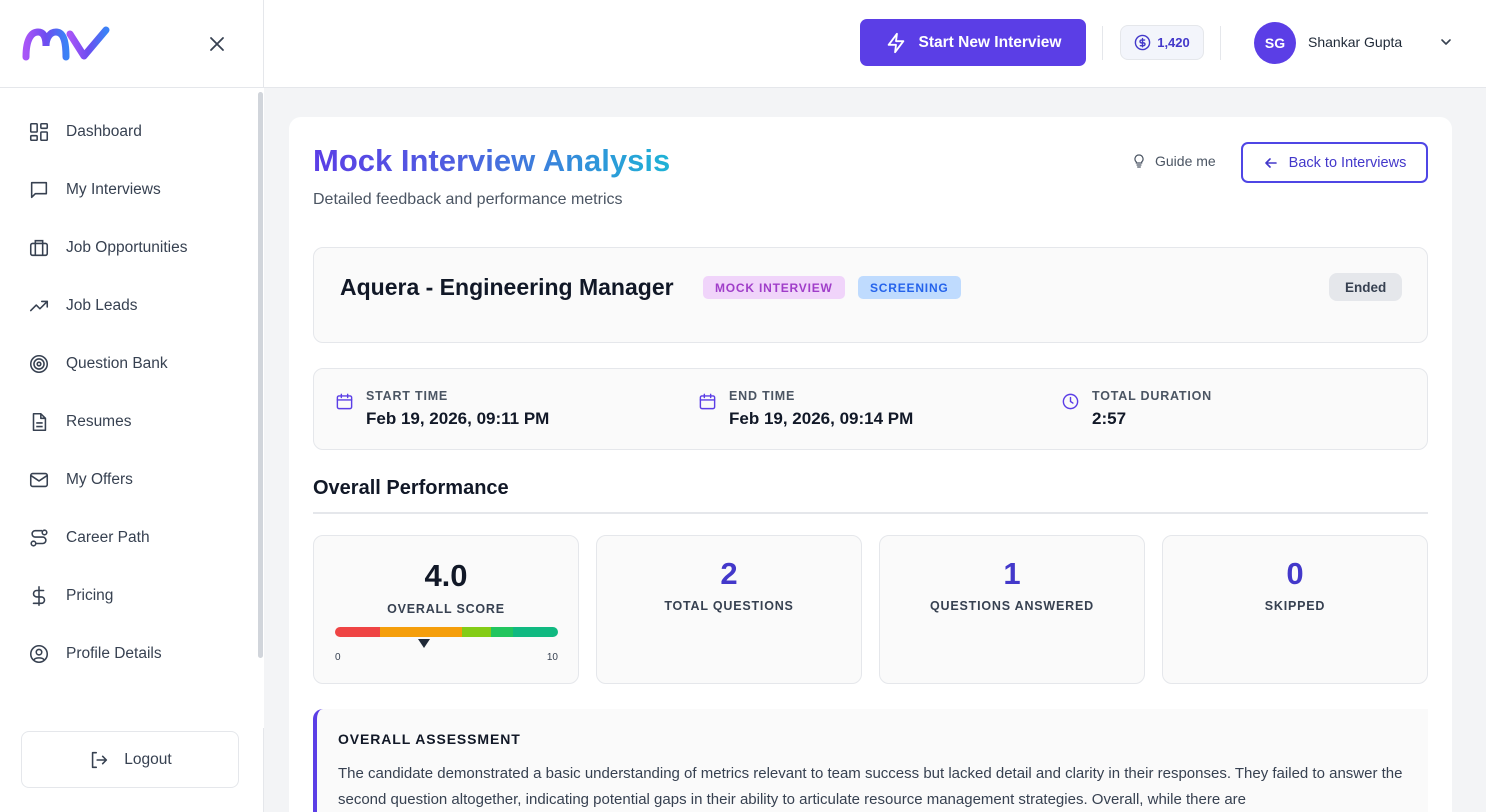 This screenshot has width=1486, height=812. Describe the element at coordinates (1139, 161) in the screenshot. I see `lightbulb-icon` at that location.